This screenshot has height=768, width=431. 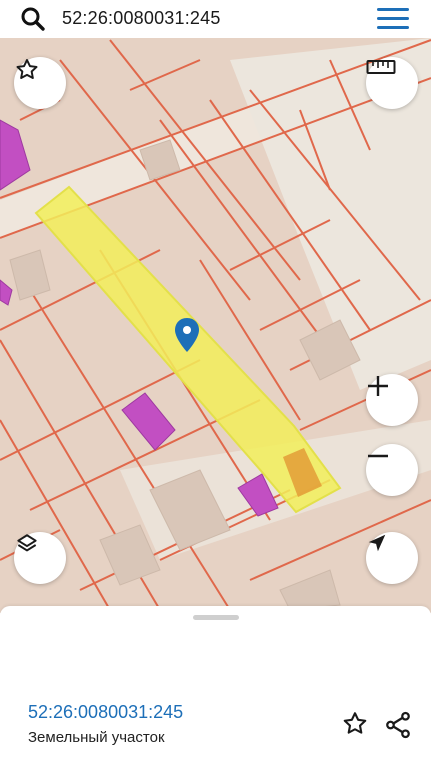 I want to click on ruler-button, so click(x=392, y=83).